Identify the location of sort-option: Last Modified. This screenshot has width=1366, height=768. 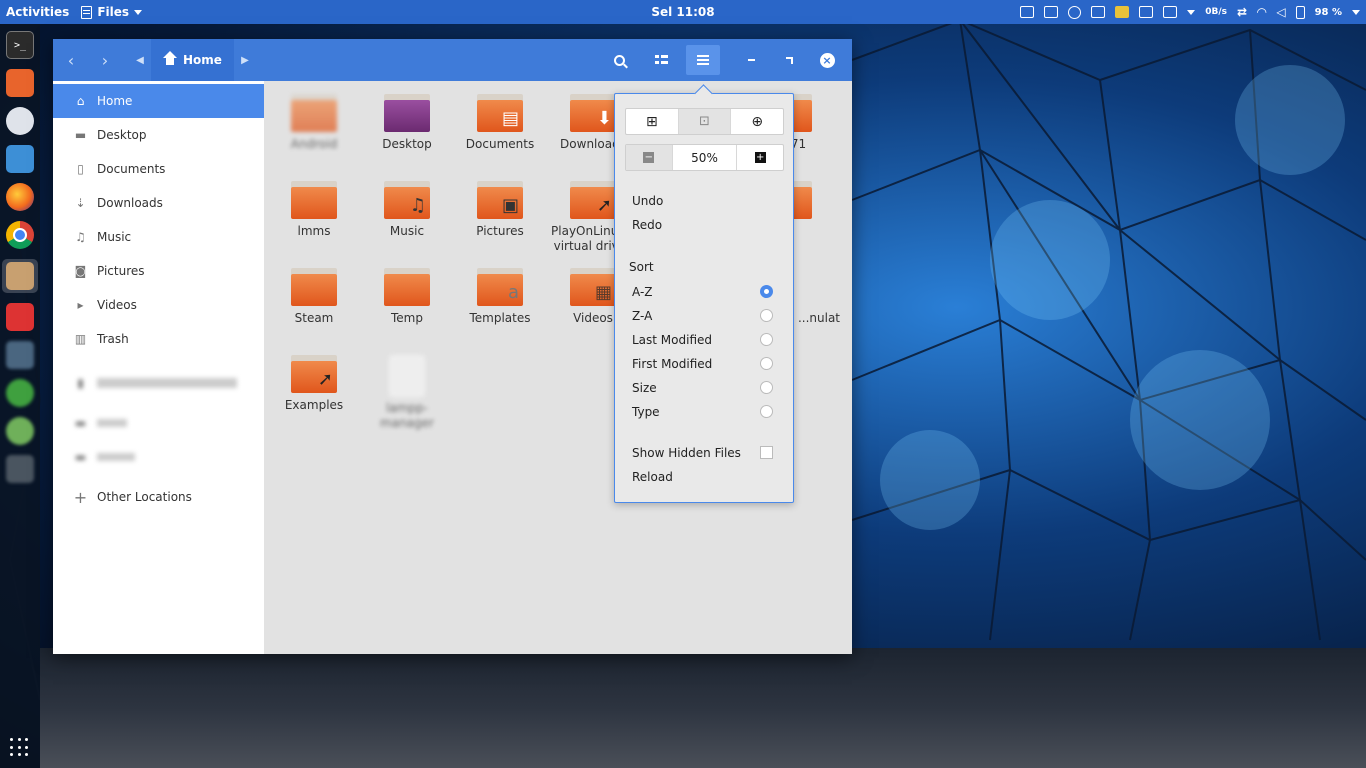
(672, 340).